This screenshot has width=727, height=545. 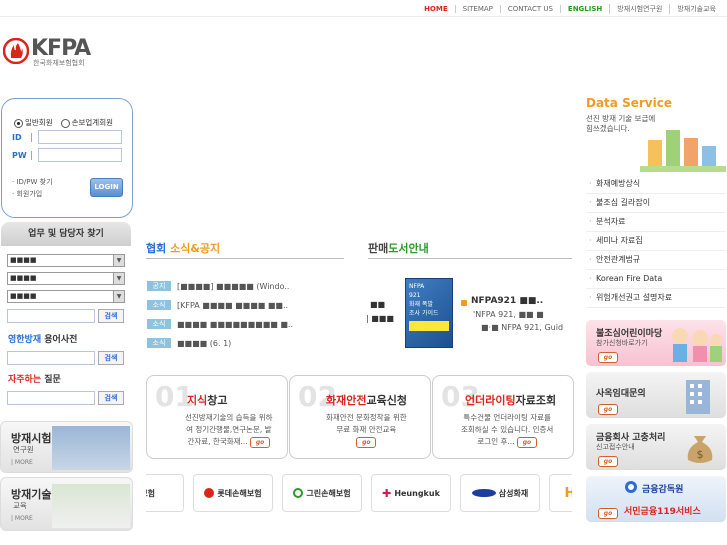 I want to click on partner-logo: H, so click(x=560, y=493).